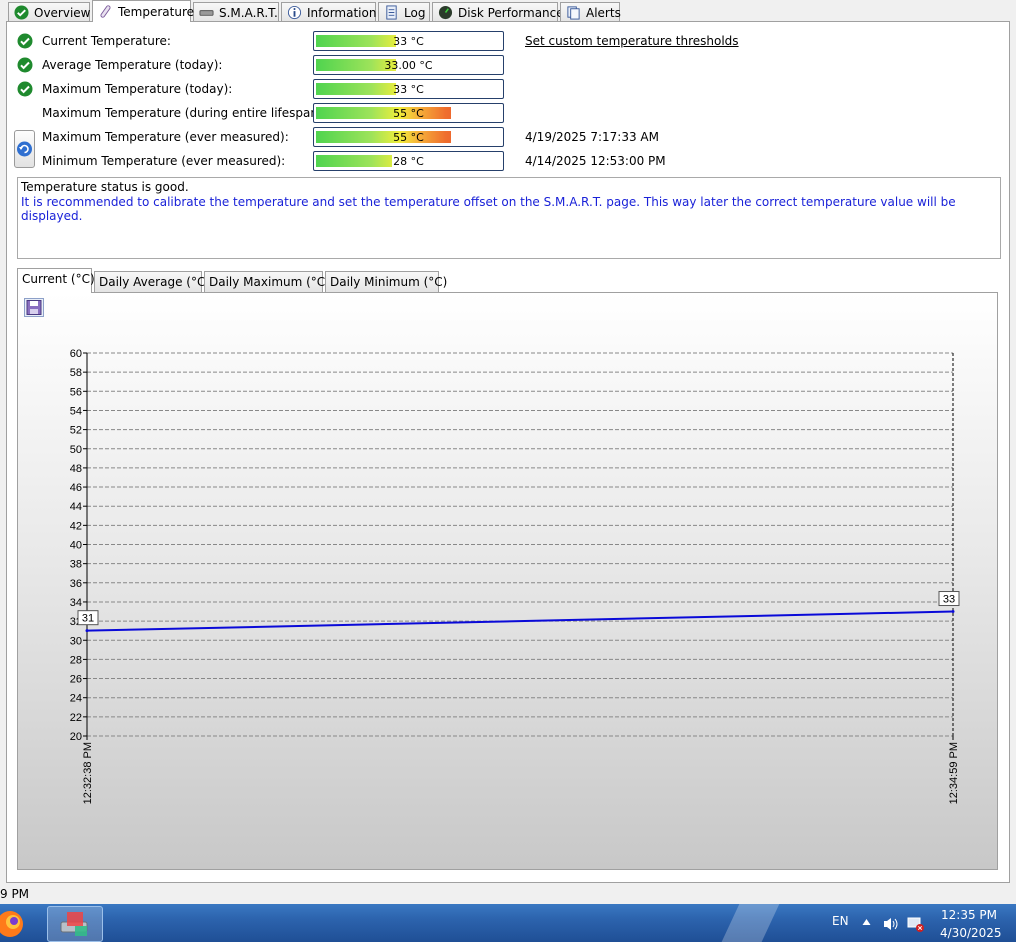  Describe the element at coordinates (15, 894) in the screenshot. I see `status-bar-text: 9 PM` at that location.